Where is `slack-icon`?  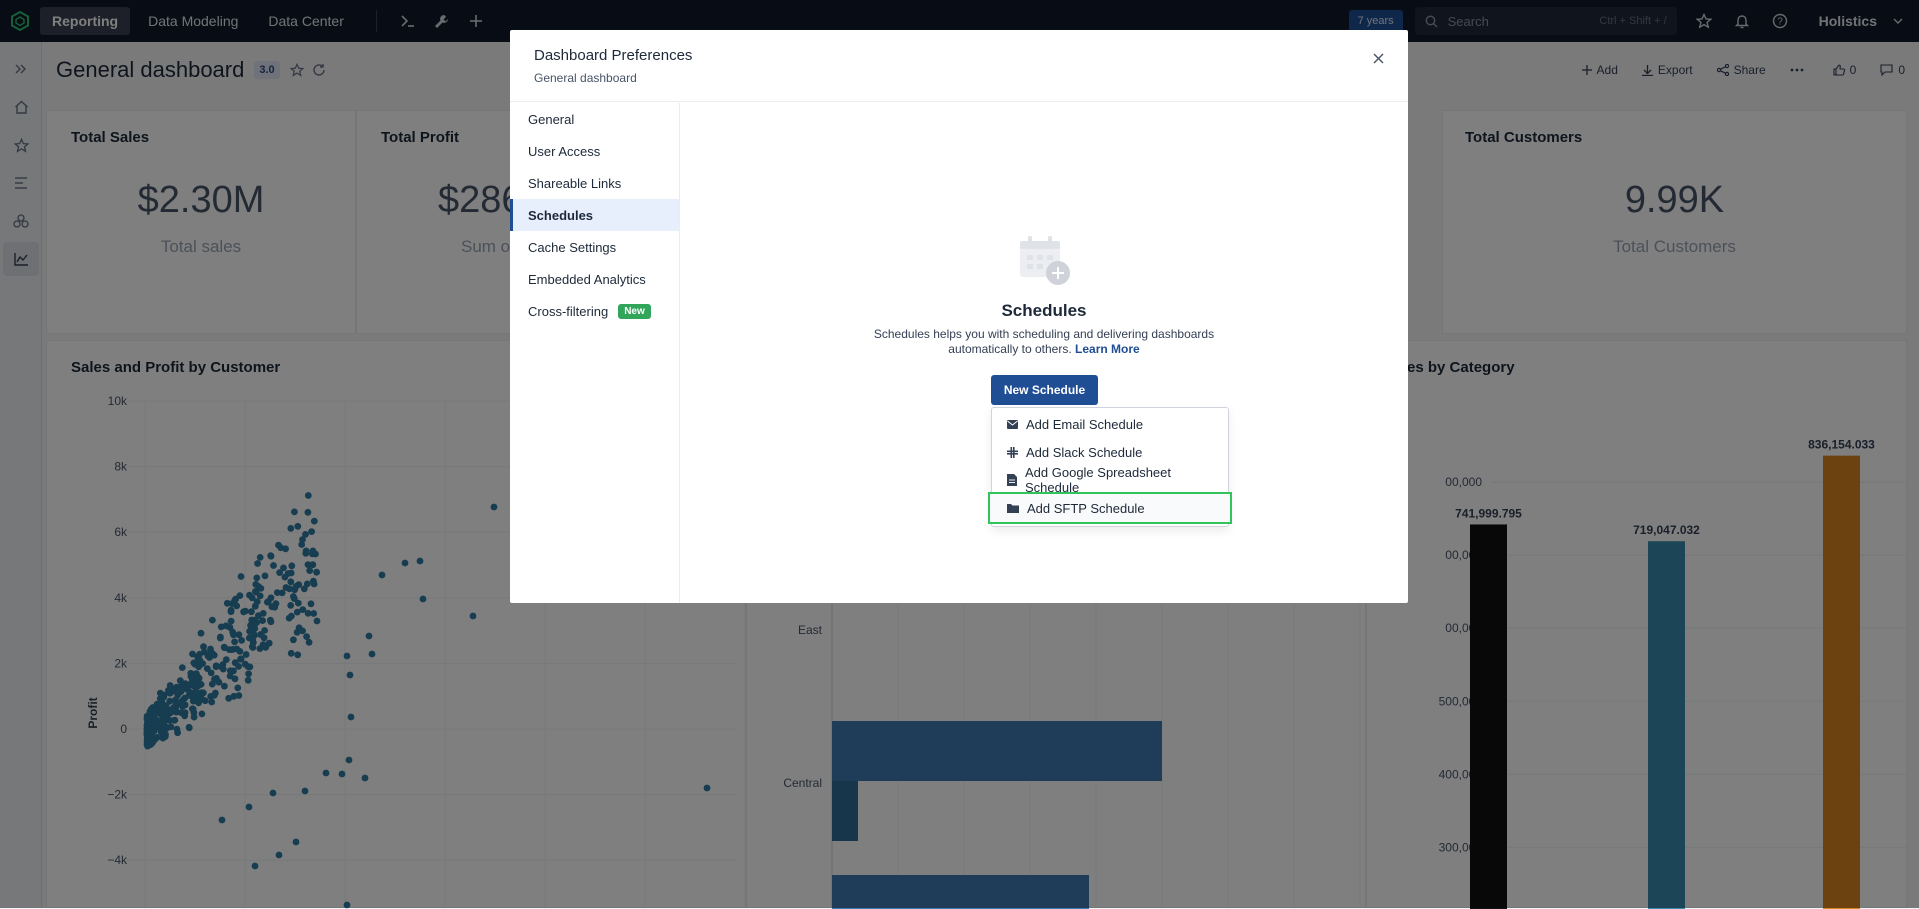 slack-icon is located at coordinates (1012, 452).